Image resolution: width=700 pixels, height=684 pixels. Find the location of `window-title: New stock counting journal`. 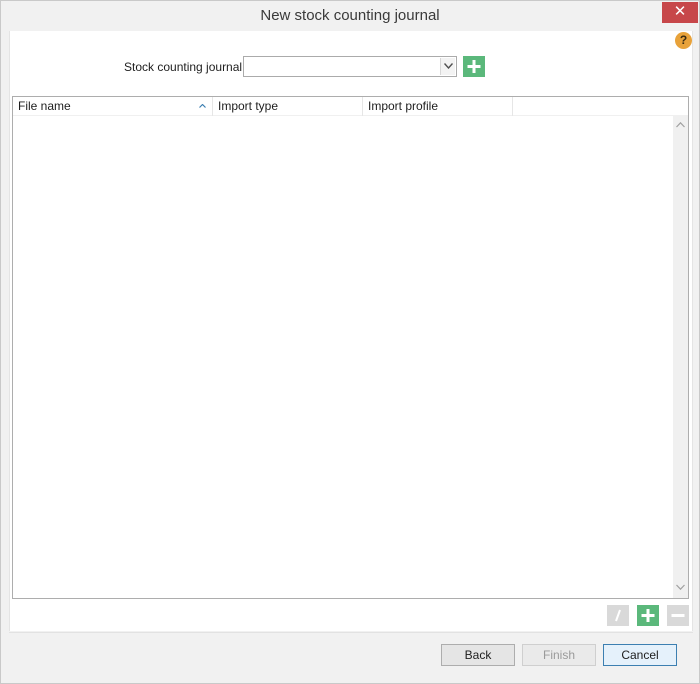

window-title: New stock counting journal is located at coordinates (350, 15).